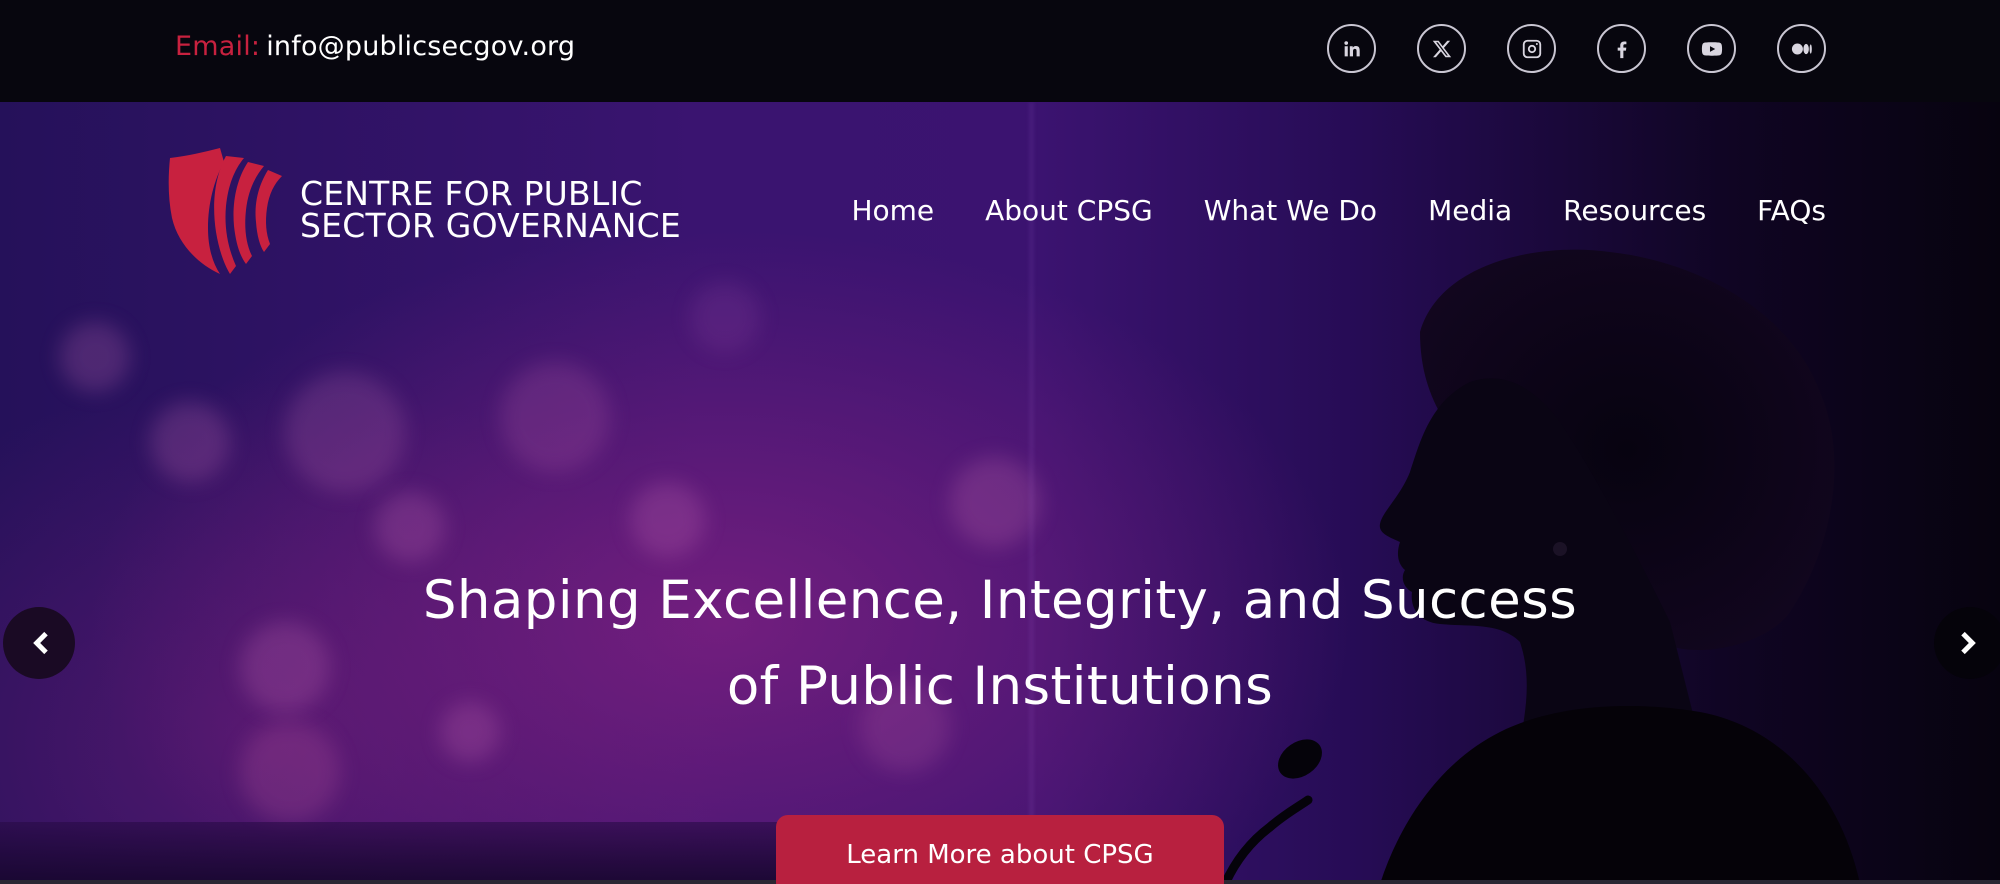 Image resolution: width=2000 pixels, height=884 pixels. I want to click on nav-about-cpsg: About CPSG, so click(1069, 211).